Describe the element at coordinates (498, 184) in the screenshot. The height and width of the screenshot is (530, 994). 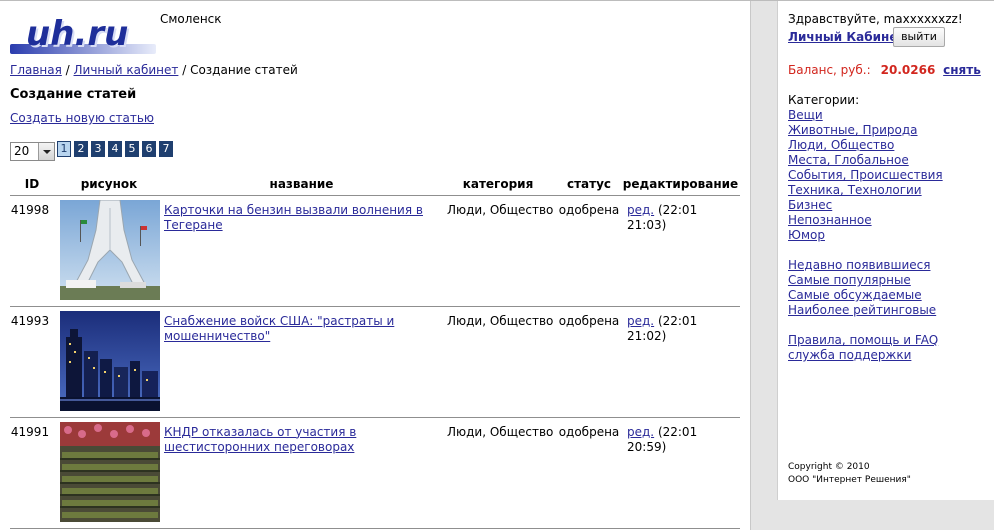
I see `column-header-category: категория` at that location.